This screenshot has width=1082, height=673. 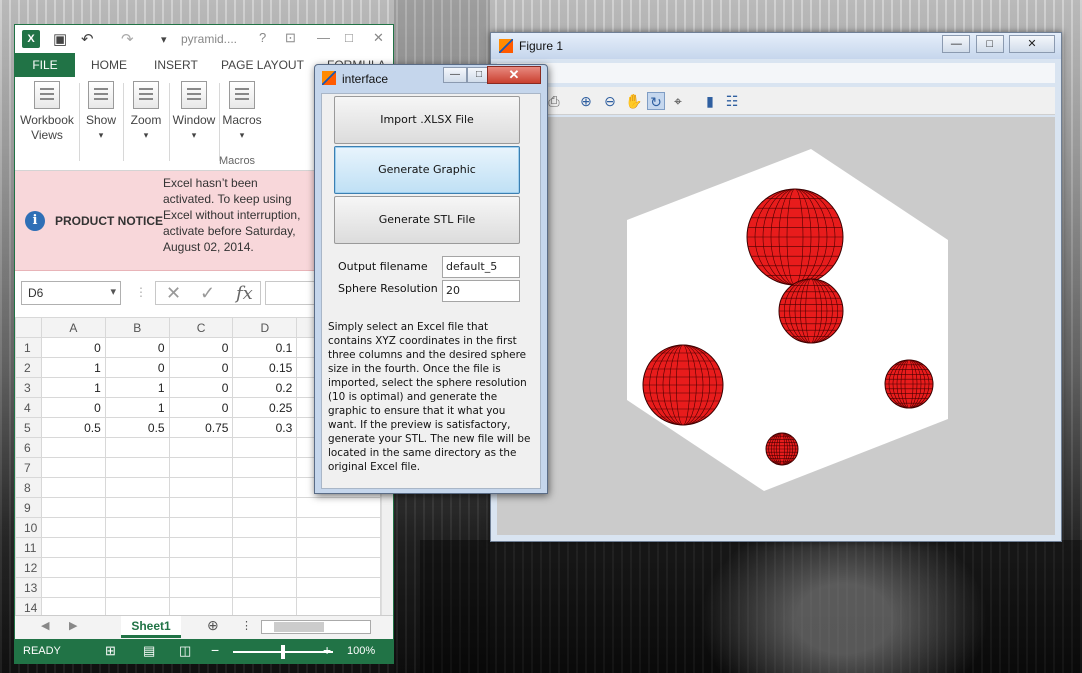 What do you see at coordinates (427, 220) in the screenshot?
I see `generate-stl-button: Generate STL File` at bounding box center [427, 220].